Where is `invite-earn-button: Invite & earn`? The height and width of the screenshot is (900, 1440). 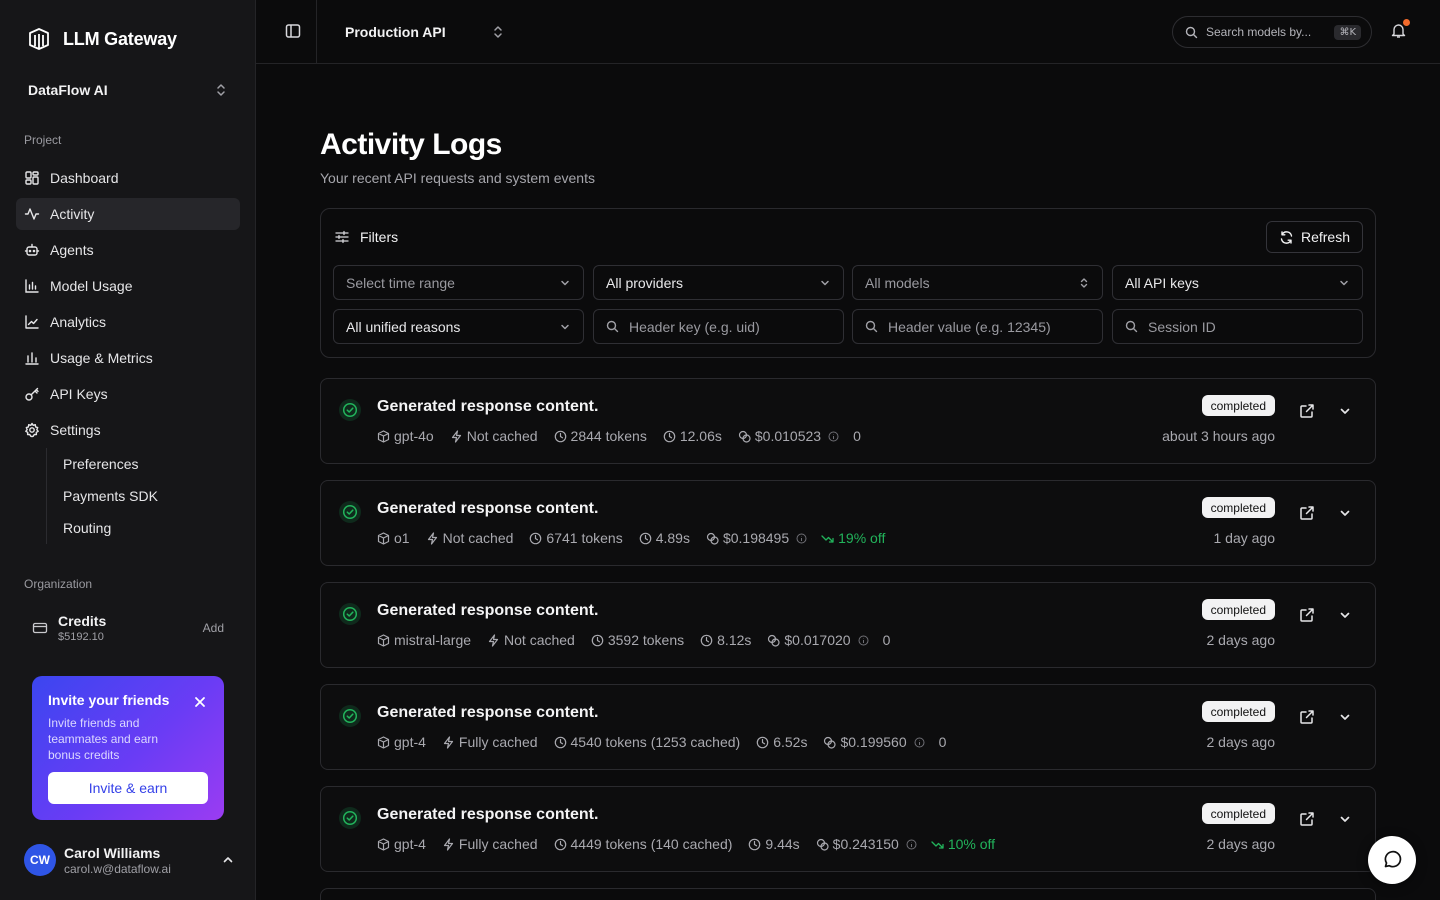
invite-earn-button: Invite & earn is located at coordinates (128, 788).